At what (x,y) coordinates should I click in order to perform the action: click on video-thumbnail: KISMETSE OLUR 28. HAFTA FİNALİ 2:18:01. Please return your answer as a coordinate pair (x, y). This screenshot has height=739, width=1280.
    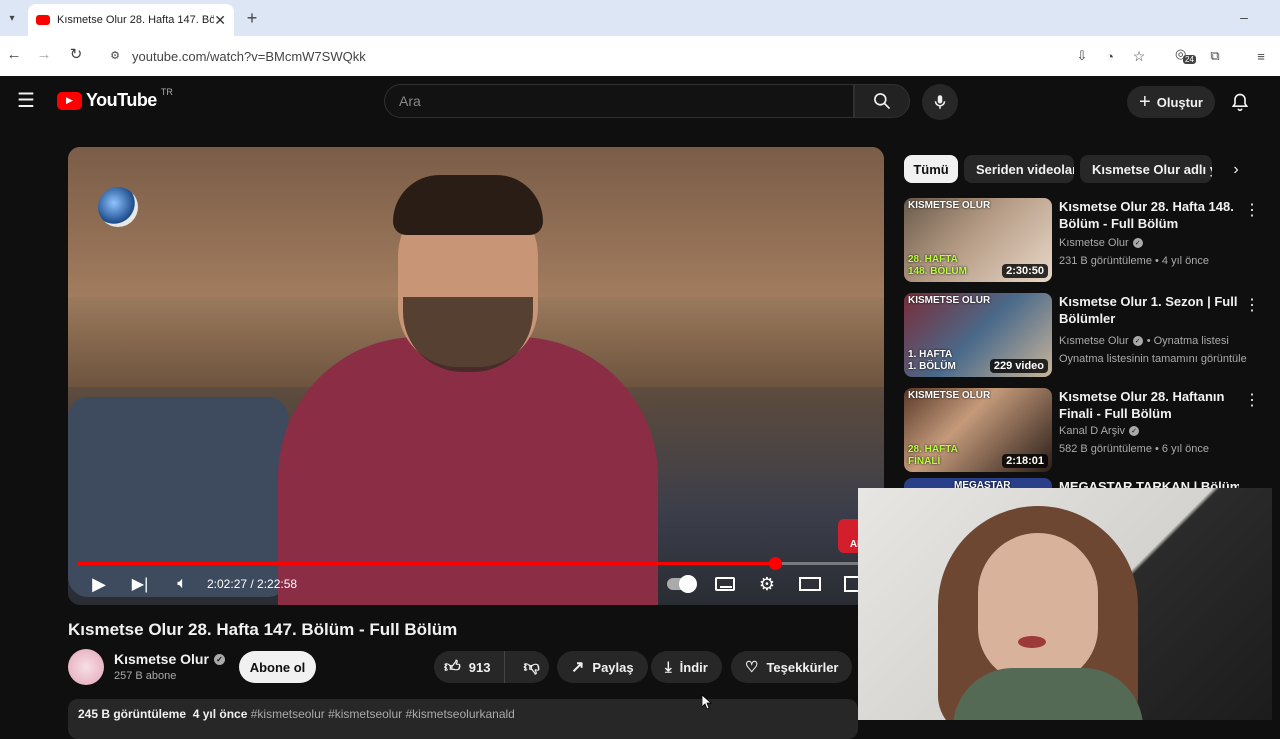
    Looking at the image, I should click on (978, 430).